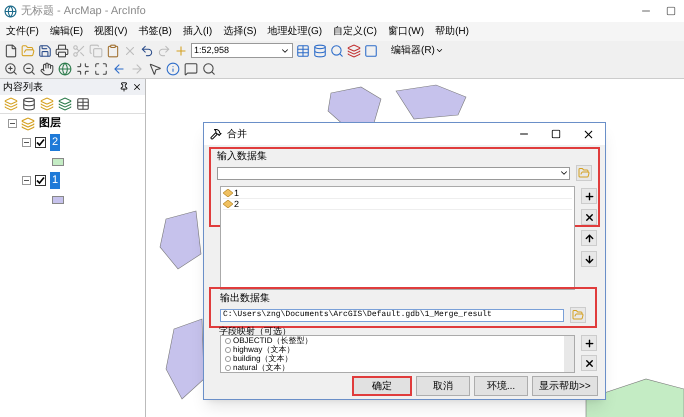  I want to click on field-label: 输入数据集, so click(242, 157).